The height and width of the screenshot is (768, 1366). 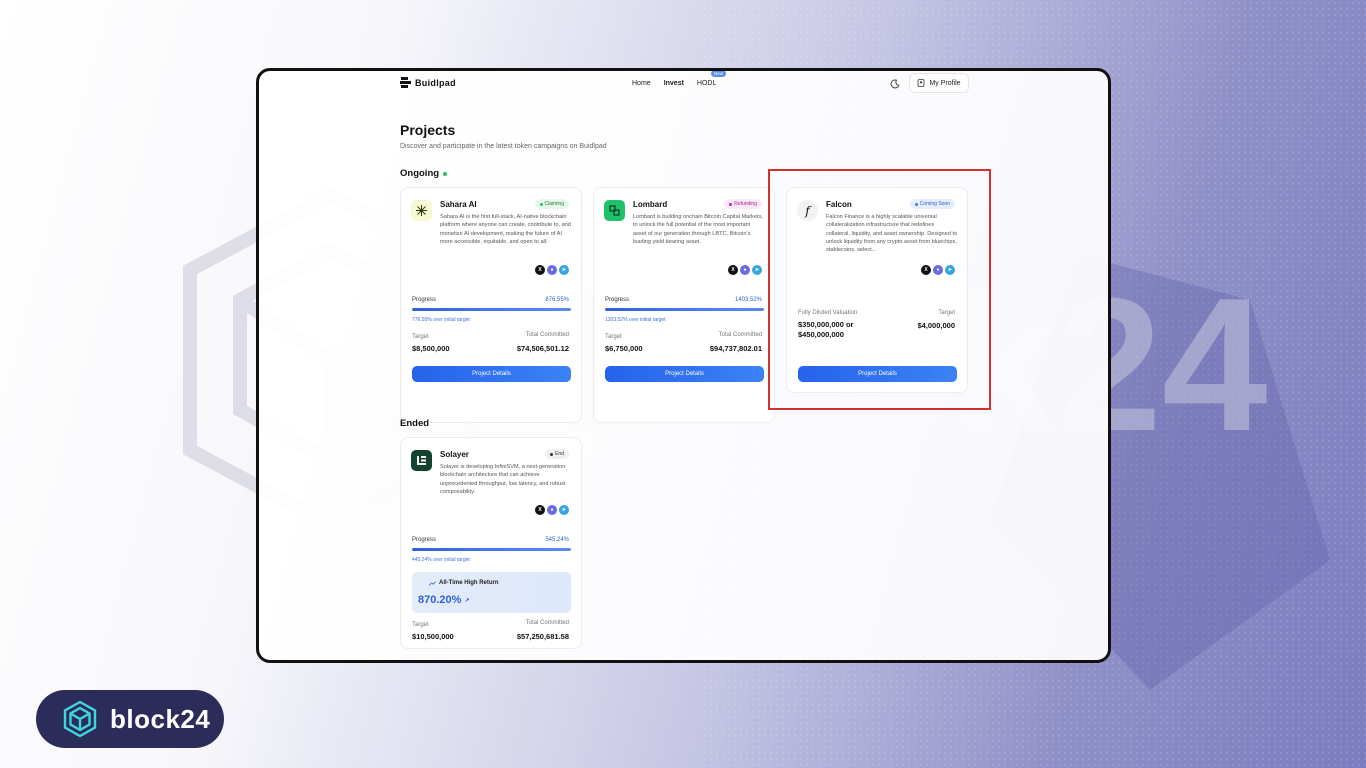 I want to click on block24-logo-text: block24, so click(x=160, y=718).